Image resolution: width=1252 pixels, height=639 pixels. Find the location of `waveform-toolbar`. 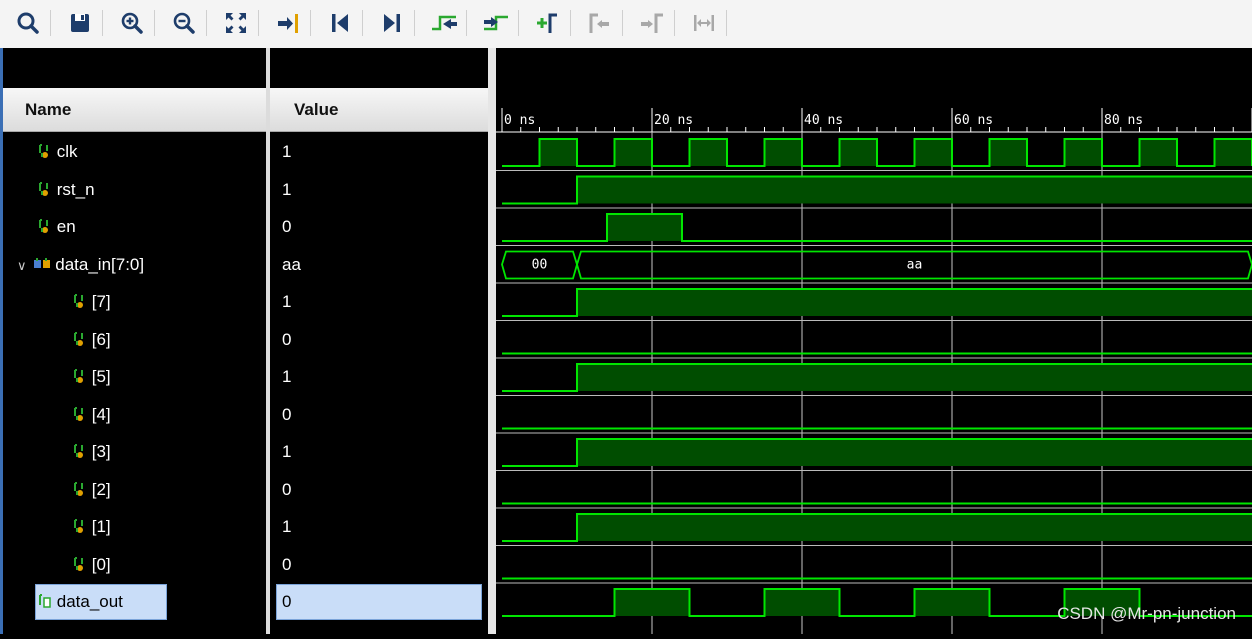

waveform-toolbar is located at coordinates (626, 24).